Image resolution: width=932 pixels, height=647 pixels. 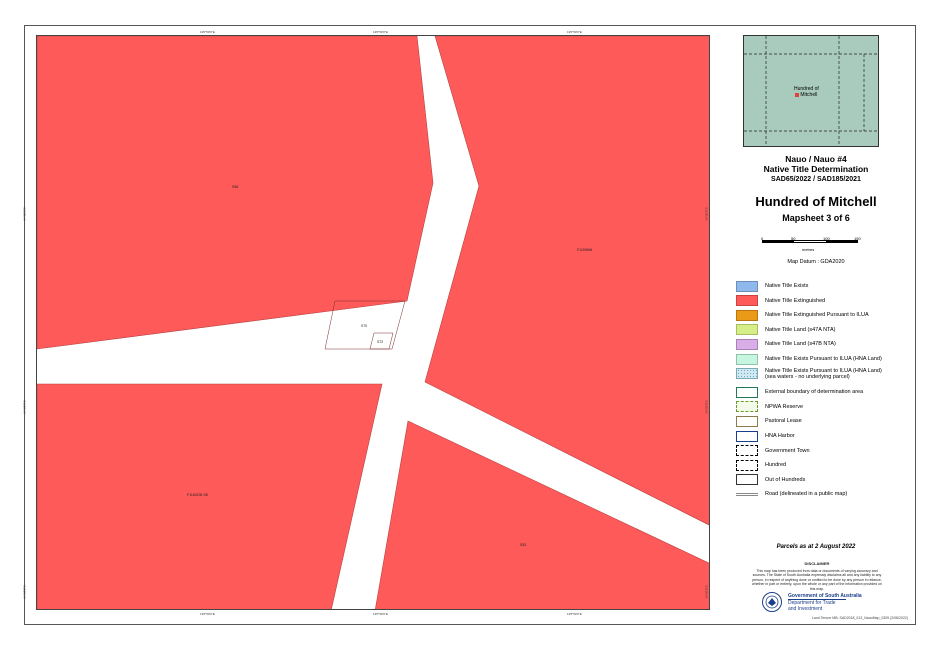 I want to click on title-line2: Native Title Determination, so click(x=816, y=169).